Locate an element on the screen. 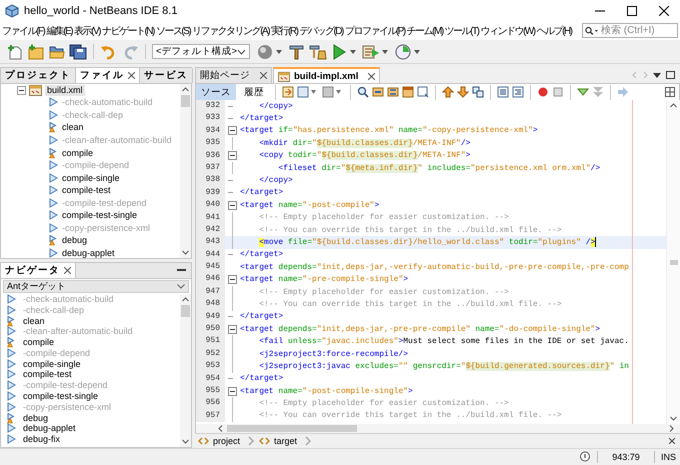  magnifier-icon is located at coordinates (363, 92).